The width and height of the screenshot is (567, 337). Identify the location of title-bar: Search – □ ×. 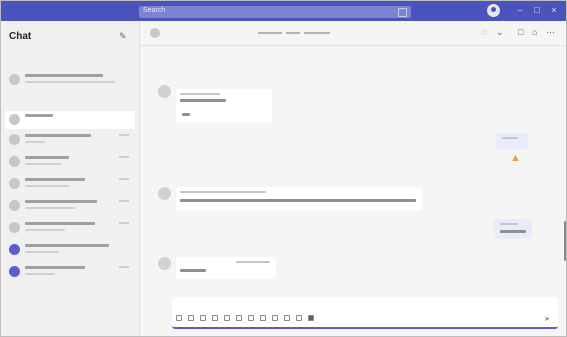
(283, 11).